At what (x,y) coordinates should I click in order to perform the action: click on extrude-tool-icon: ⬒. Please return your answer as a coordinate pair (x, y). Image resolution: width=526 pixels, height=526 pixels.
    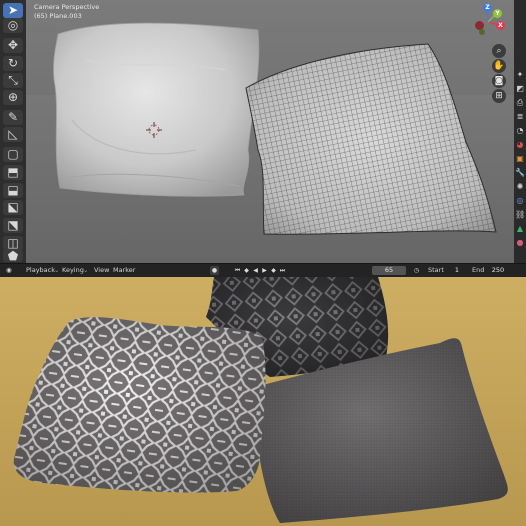
    Looking at the image, I should click on (13, 172).